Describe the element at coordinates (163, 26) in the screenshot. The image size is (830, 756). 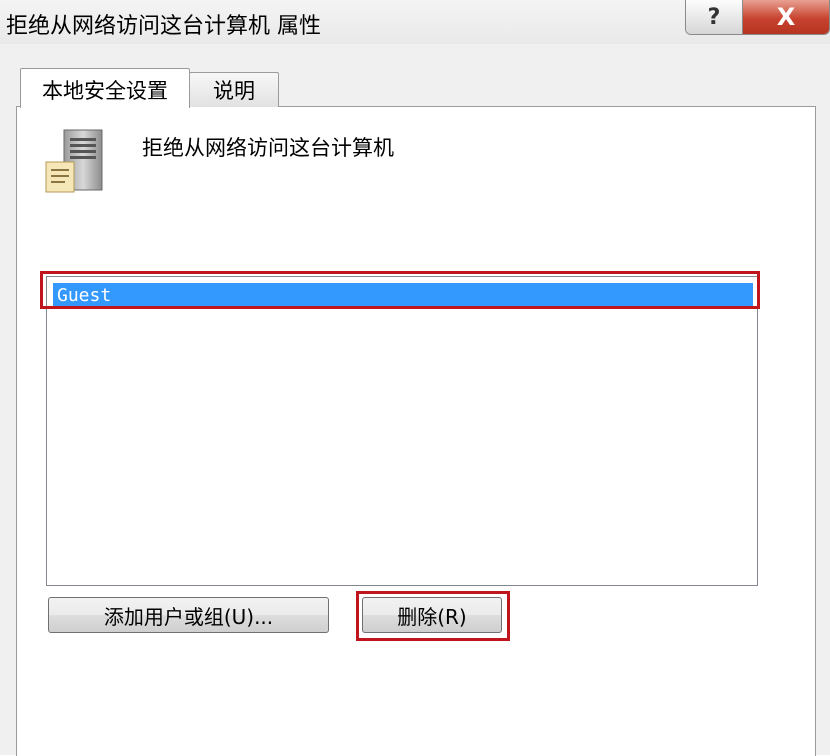
I see `window-title: 拒绝从网络访问这台计算机 属性` at that location.